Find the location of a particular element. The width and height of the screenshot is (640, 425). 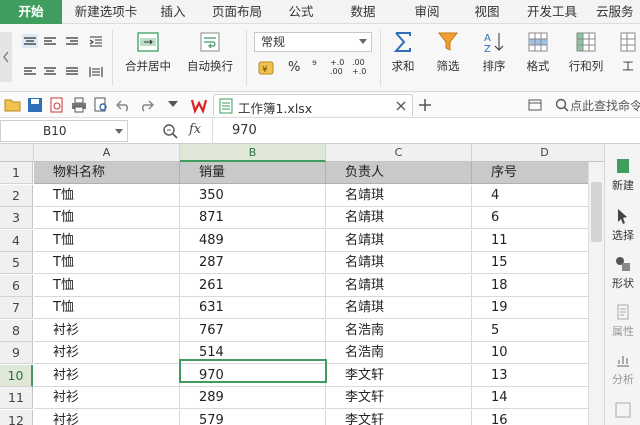

align-right-icon is located at coordinates (72, 41).